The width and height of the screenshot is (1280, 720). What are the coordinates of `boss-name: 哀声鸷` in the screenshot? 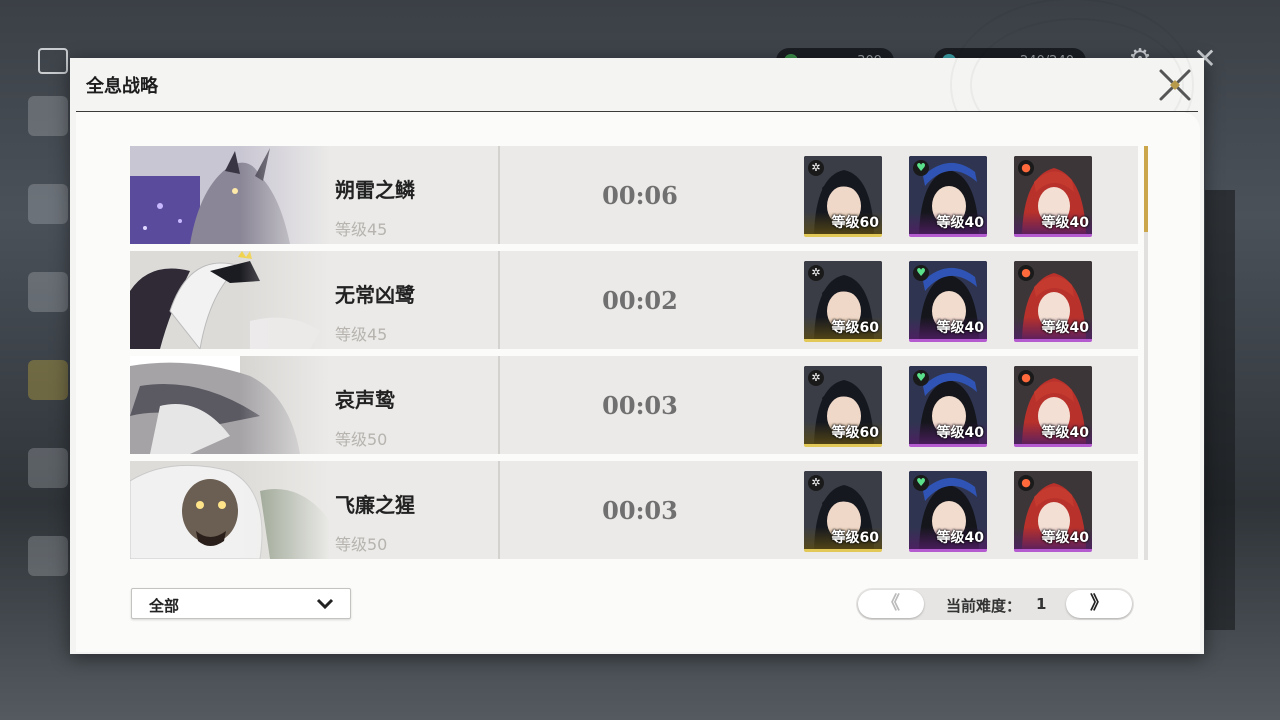 It's located at (365, 400).